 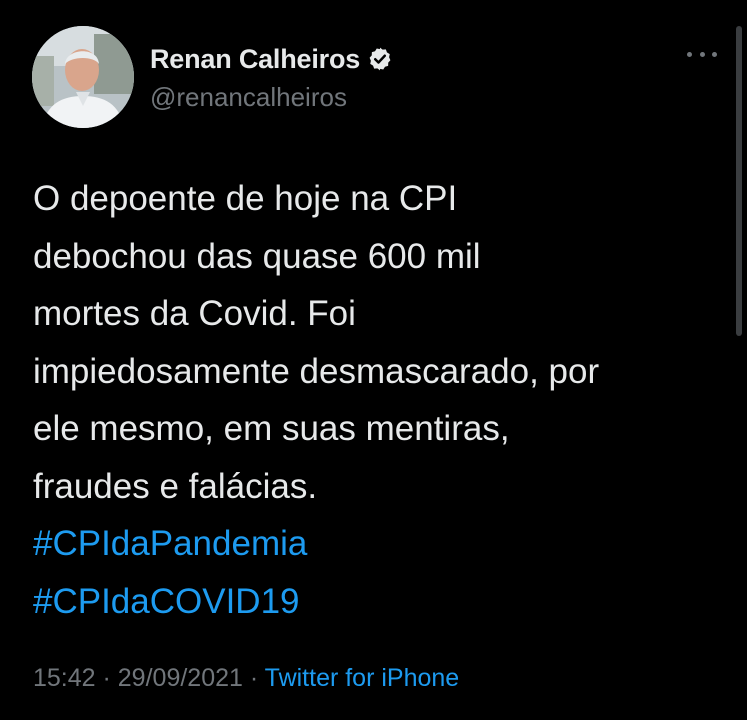 I want to click on avatar, so click(x=83, y=77).